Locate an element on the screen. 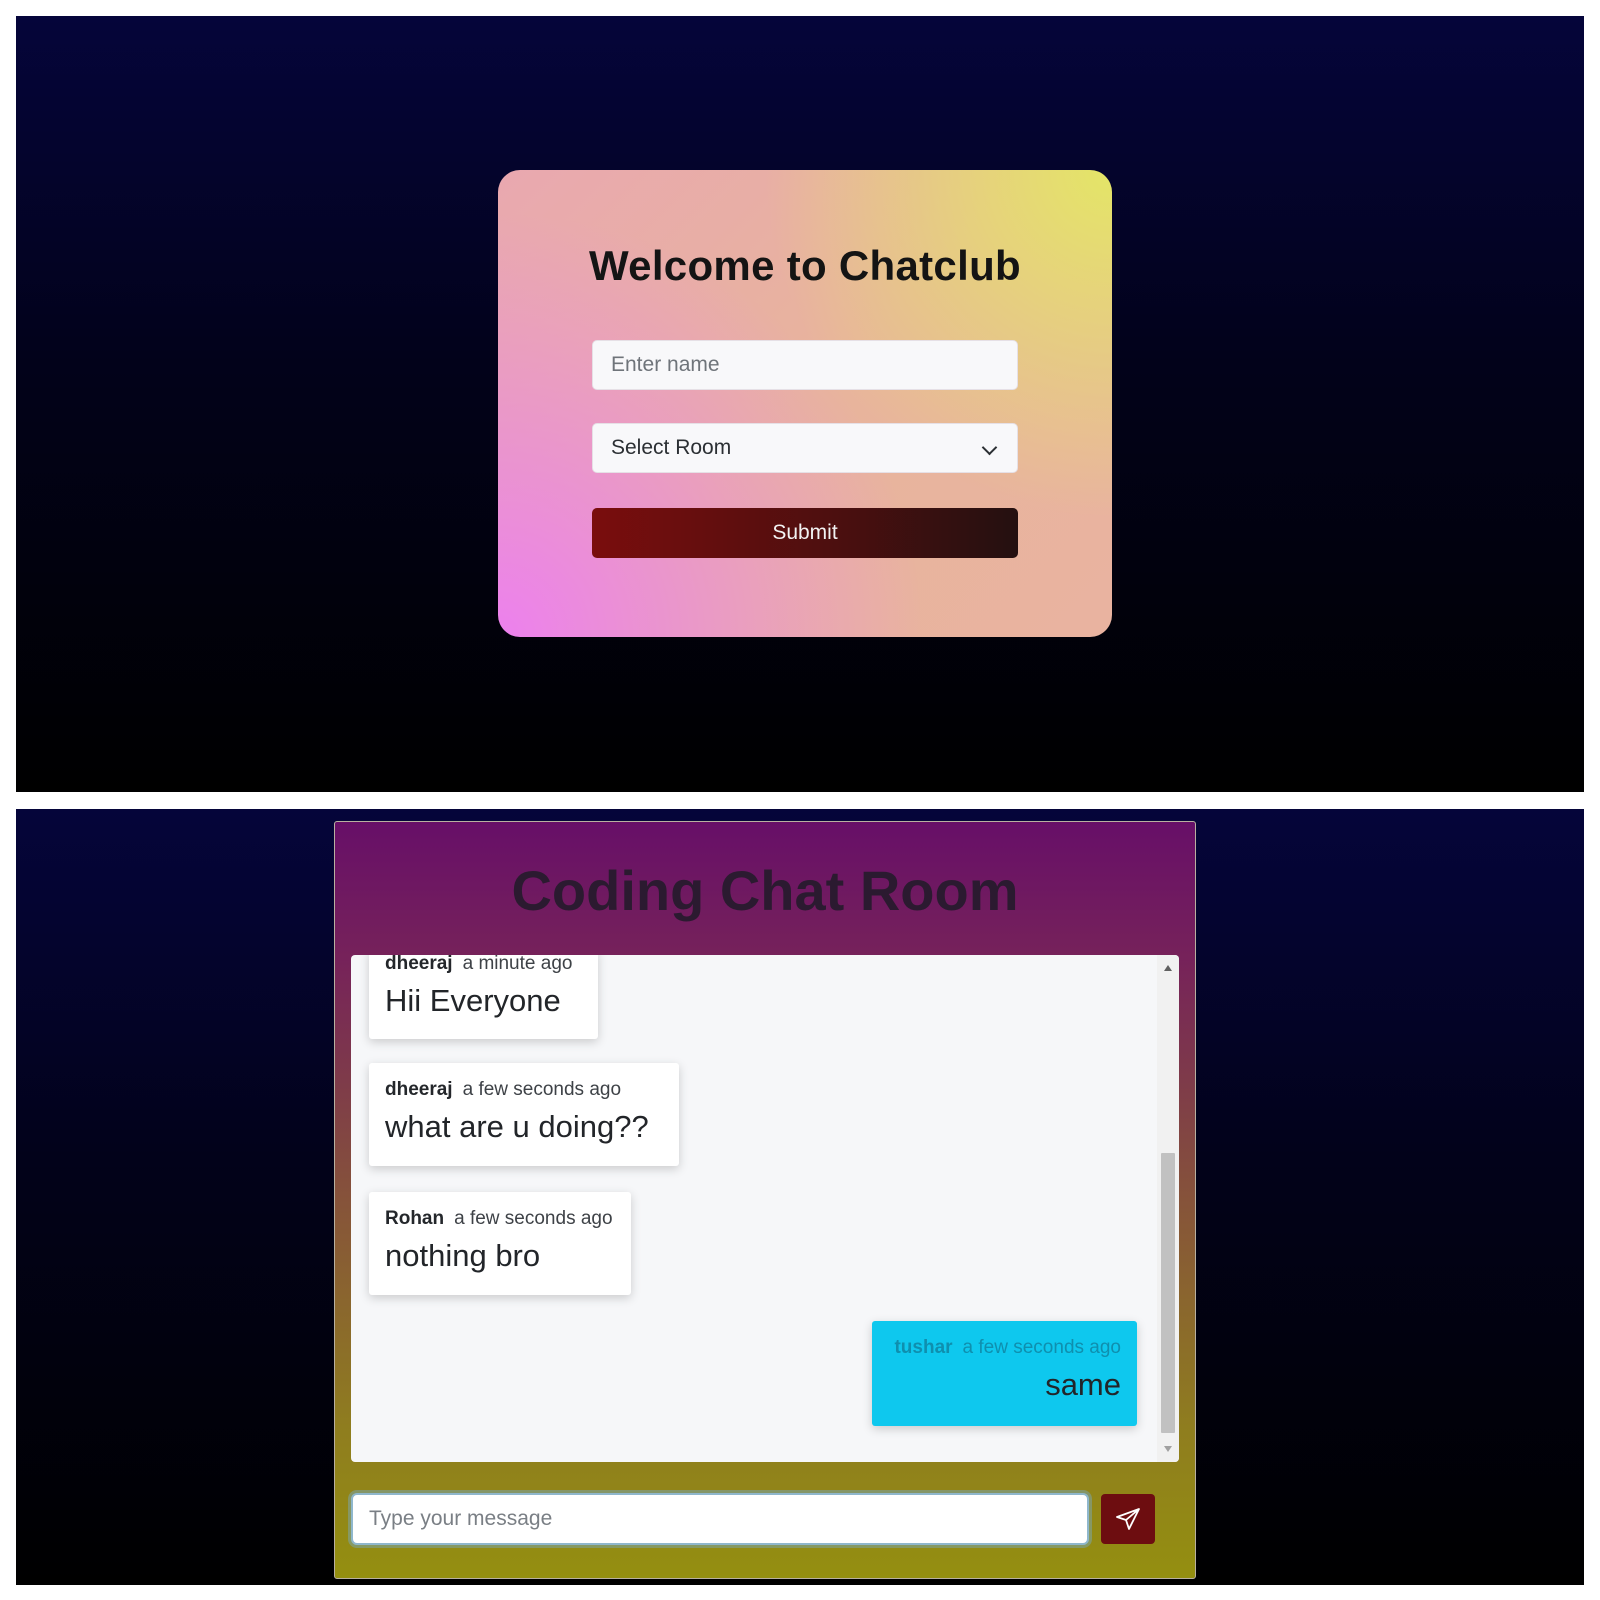 This screenshot has width=1600, height=1600. message-meta: dheeraj a minute ago is located at coordinates (483, 965).